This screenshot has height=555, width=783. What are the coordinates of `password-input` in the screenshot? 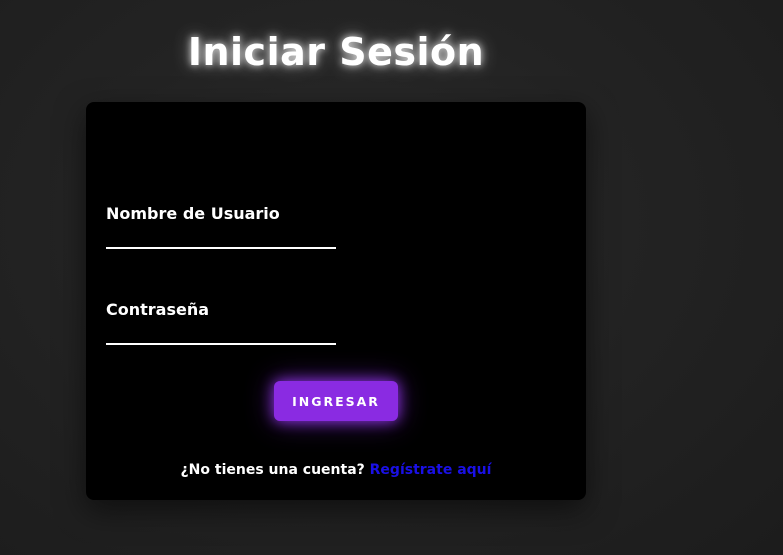 It's located at (221, 335).